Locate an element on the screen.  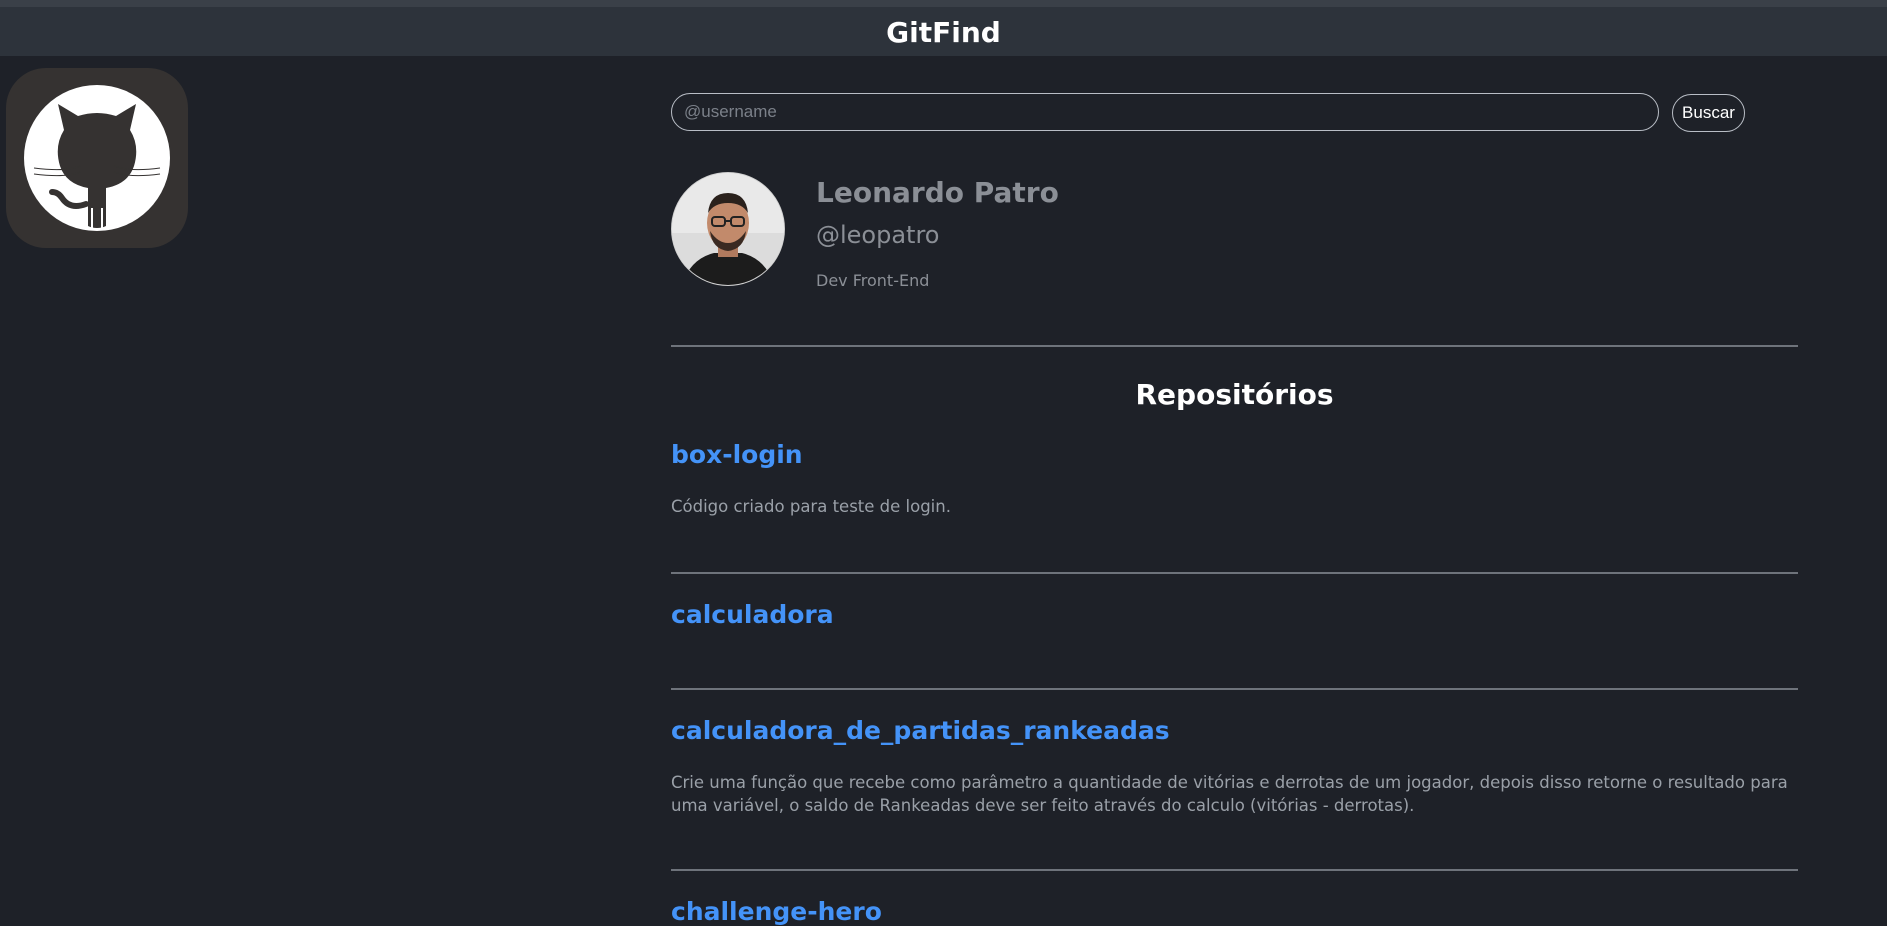
window-top-strip is located at coordinates (943, 3).